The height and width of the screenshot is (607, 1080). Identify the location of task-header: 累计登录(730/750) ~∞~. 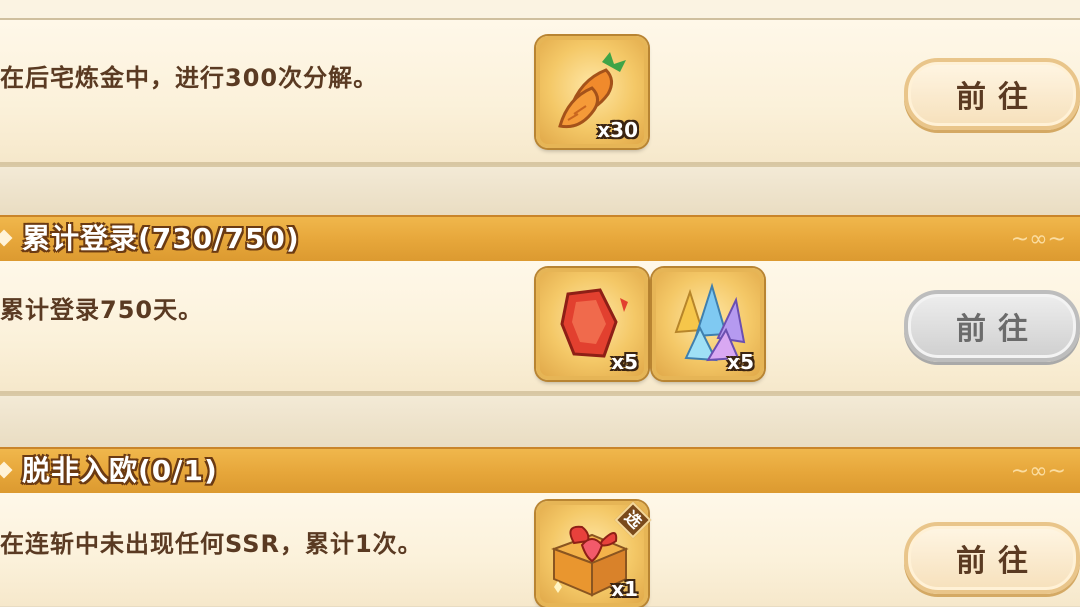
(540, 239).